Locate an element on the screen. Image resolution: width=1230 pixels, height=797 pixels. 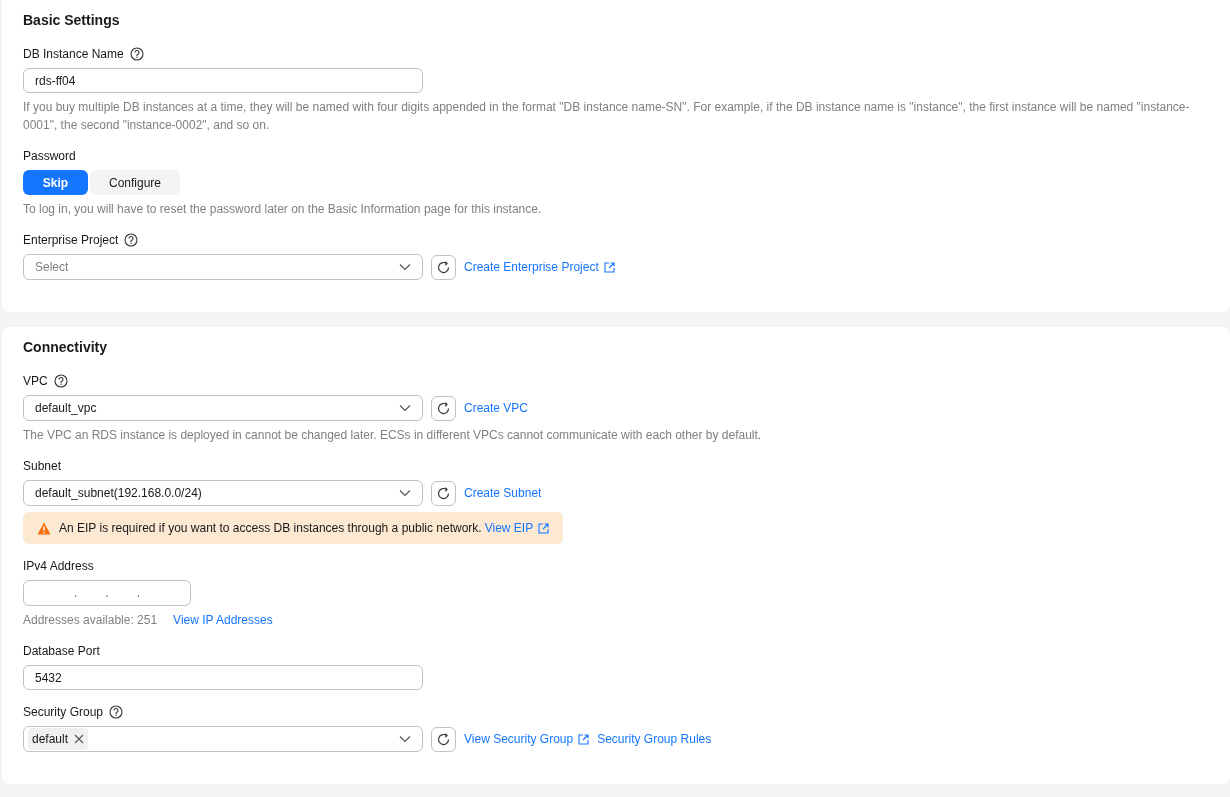
field-label: Database Port is located at coordinates (61, 651).